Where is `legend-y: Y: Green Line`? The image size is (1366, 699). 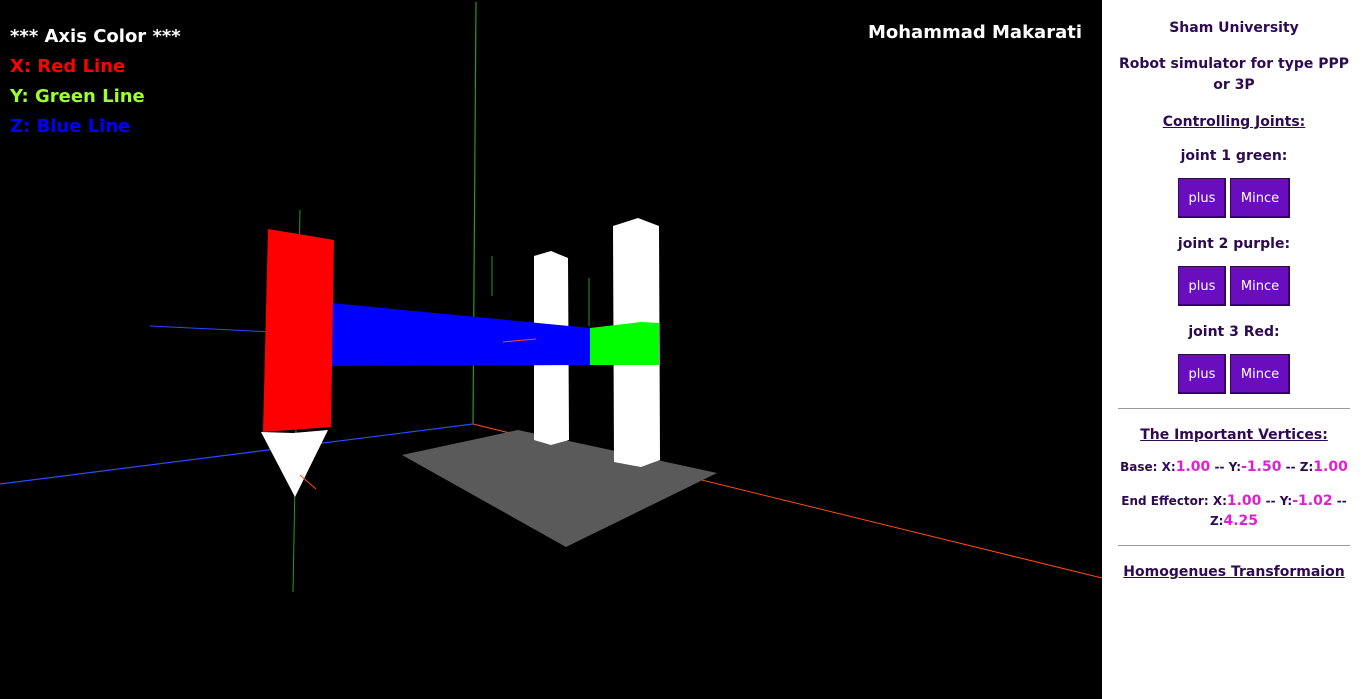 legend-y: Y: Green Line is located at coordinates (95, 97).